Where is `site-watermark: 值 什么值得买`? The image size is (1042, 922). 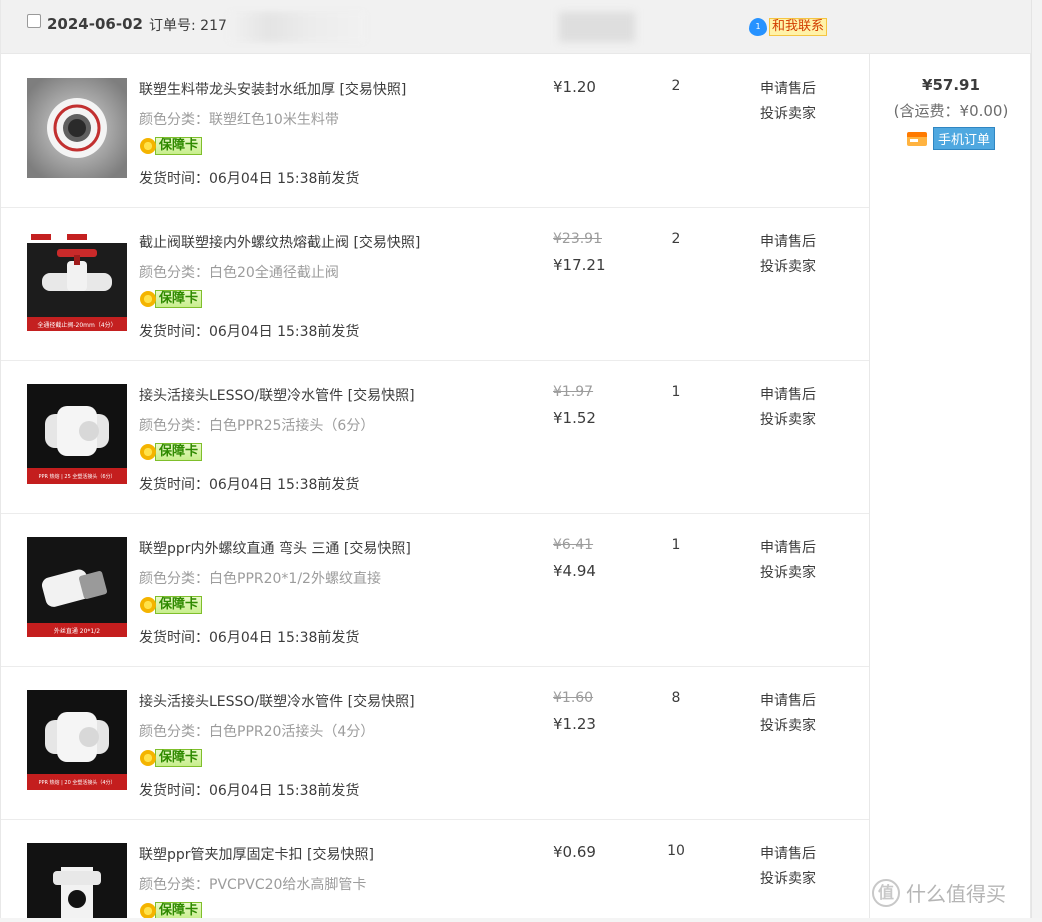 site-watermark: 值 什么值得买 is located at coordinates (939, 892).